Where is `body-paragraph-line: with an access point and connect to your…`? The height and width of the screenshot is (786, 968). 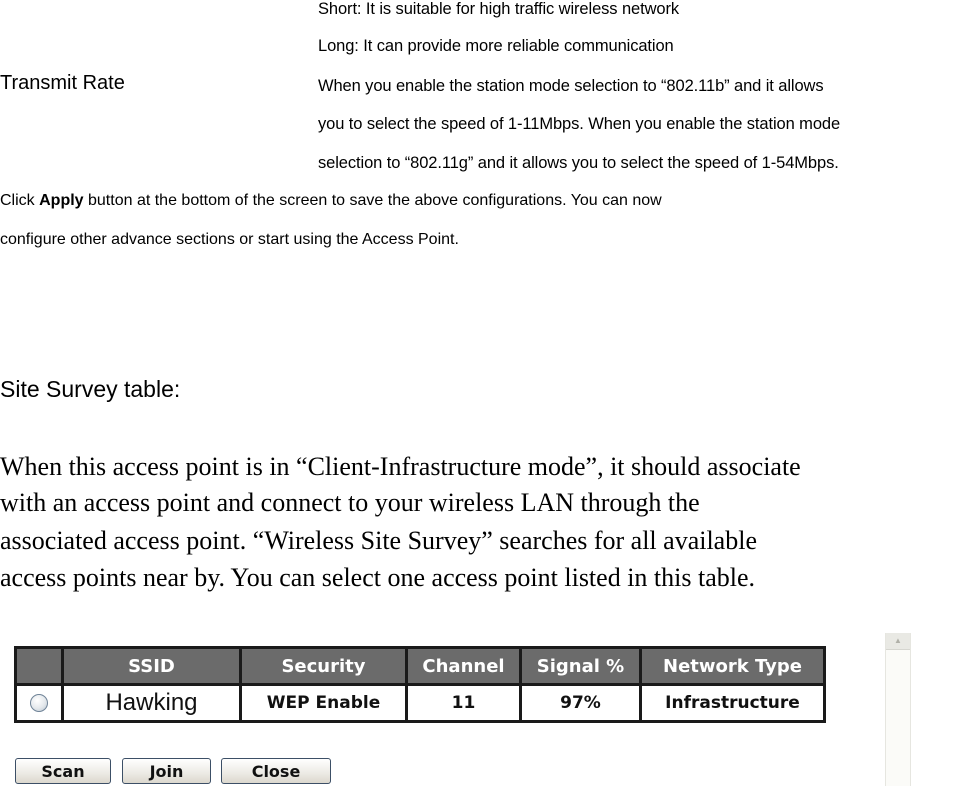
body-paragraph-line: with an access point and connect to your… is located at coordinates (350, 502).